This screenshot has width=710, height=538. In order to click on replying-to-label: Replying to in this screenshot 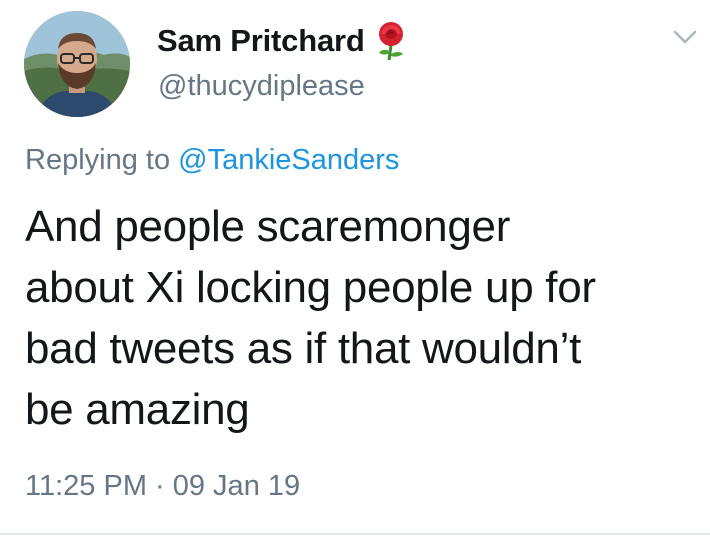, I will do `click(102, 160)`.